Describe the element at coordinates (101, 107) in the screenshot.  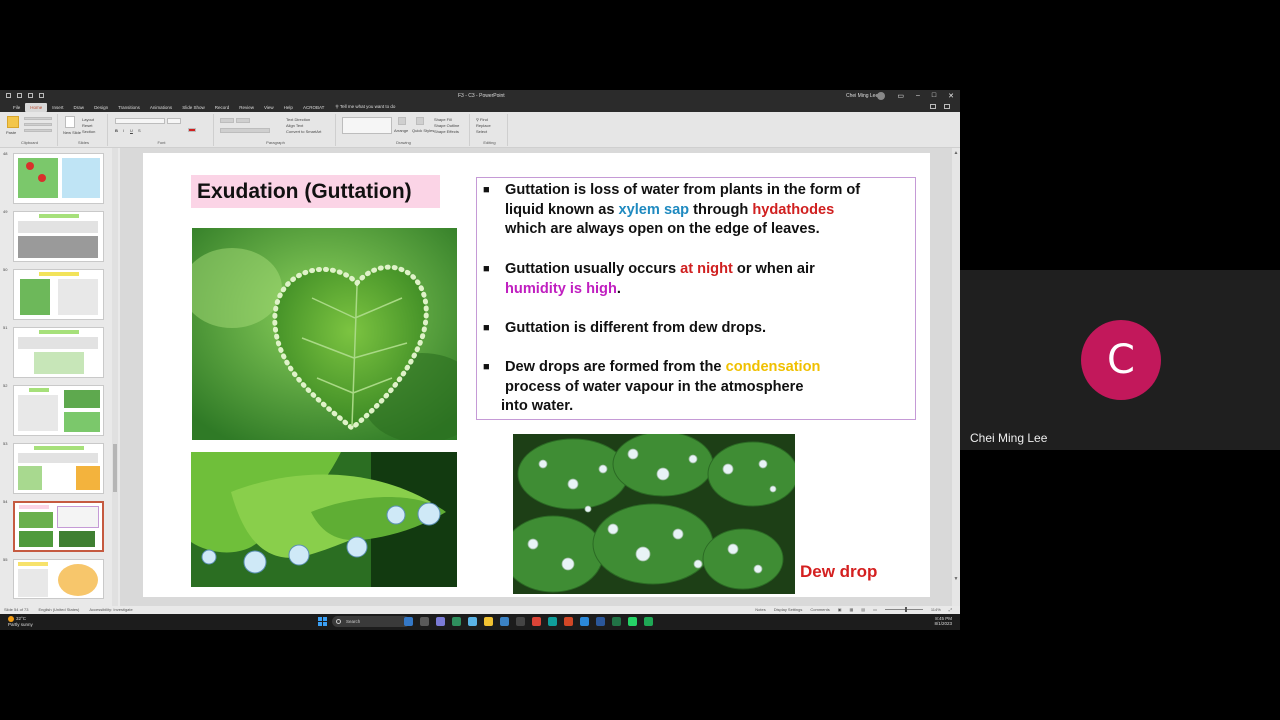
I see `tab-design: Design` at that location.